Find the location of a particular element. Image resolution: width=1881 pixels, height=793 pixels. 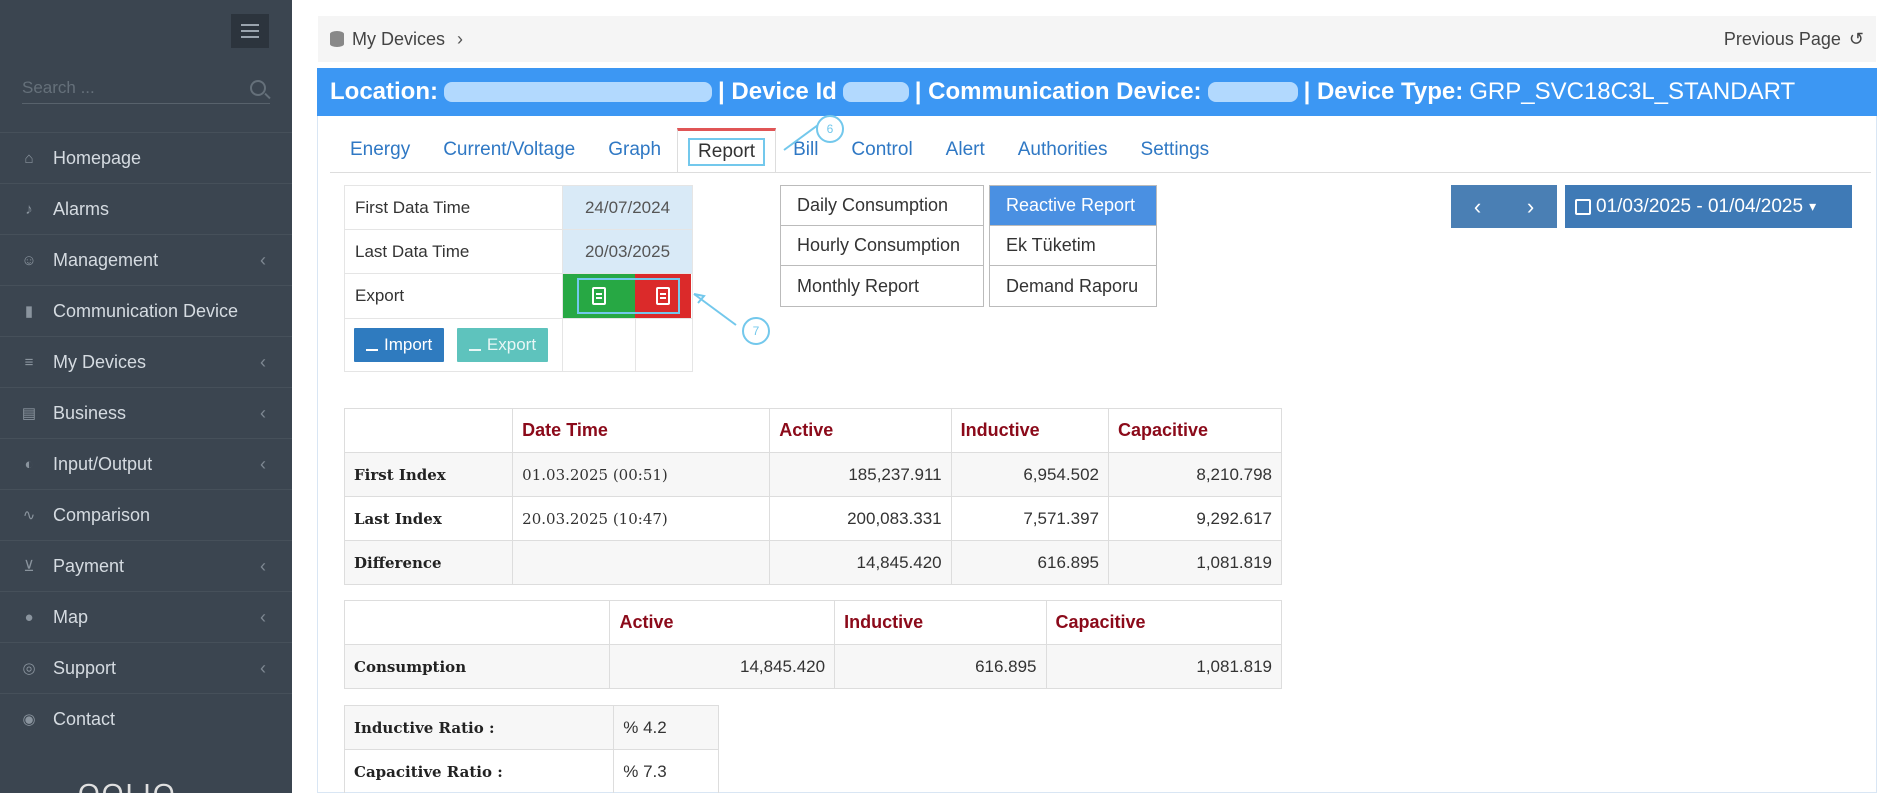

sidebar-item-management: ☺ Management ‹ is located at coordinates (146, 259).